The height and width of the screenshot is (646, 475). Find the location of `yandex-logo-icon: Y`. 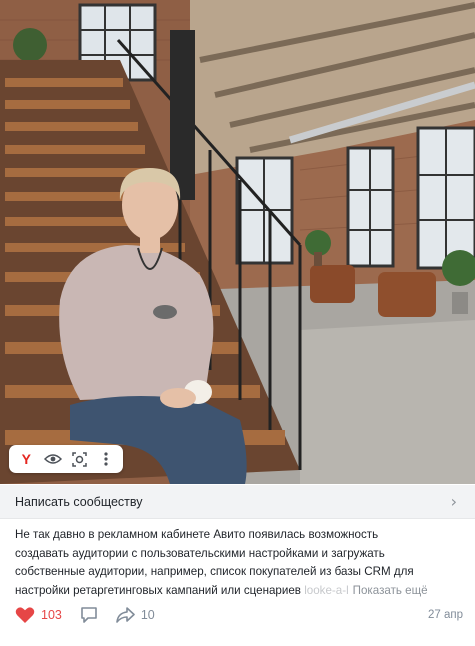

yandex-logo-icon: Y is located at coordinates (26, 459).